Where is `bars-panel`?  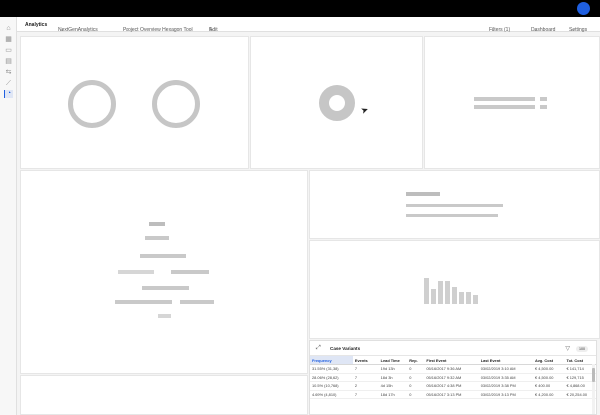
bars-panel is located at coordinates (512, 102).